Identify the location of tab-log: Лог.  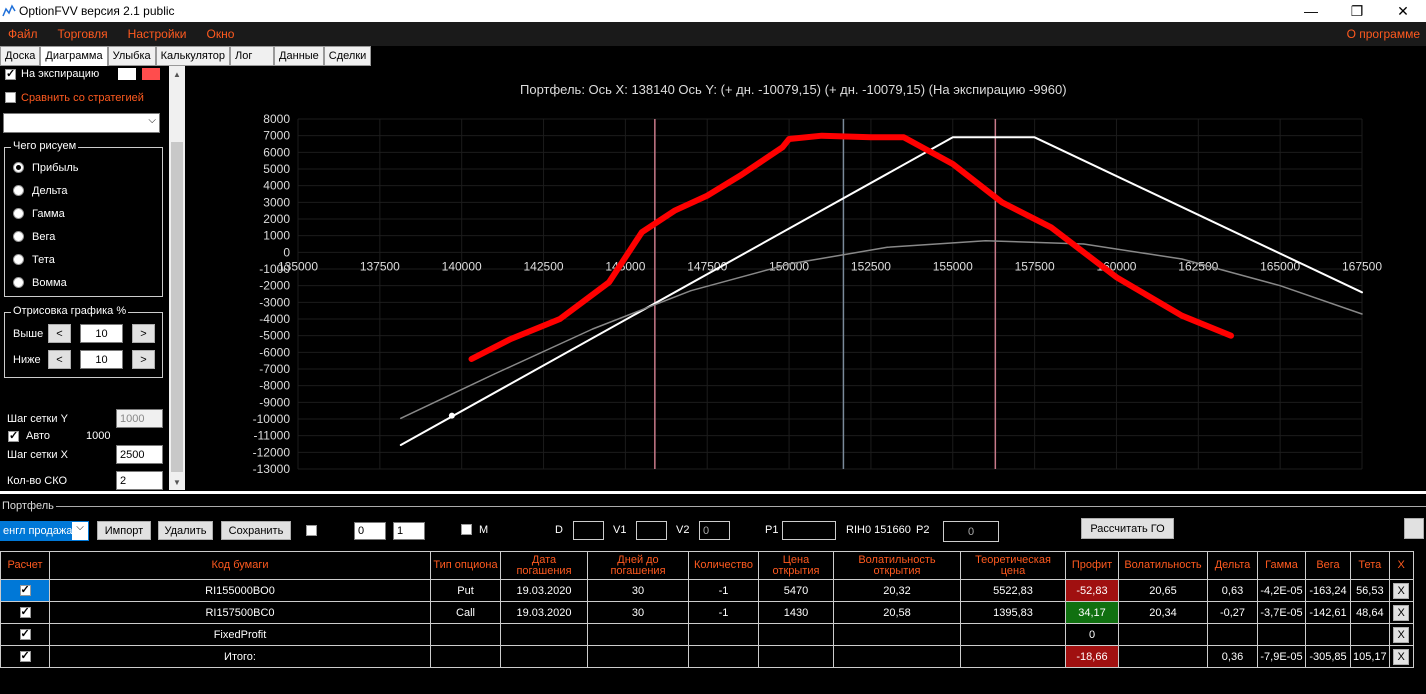
(252, 56).